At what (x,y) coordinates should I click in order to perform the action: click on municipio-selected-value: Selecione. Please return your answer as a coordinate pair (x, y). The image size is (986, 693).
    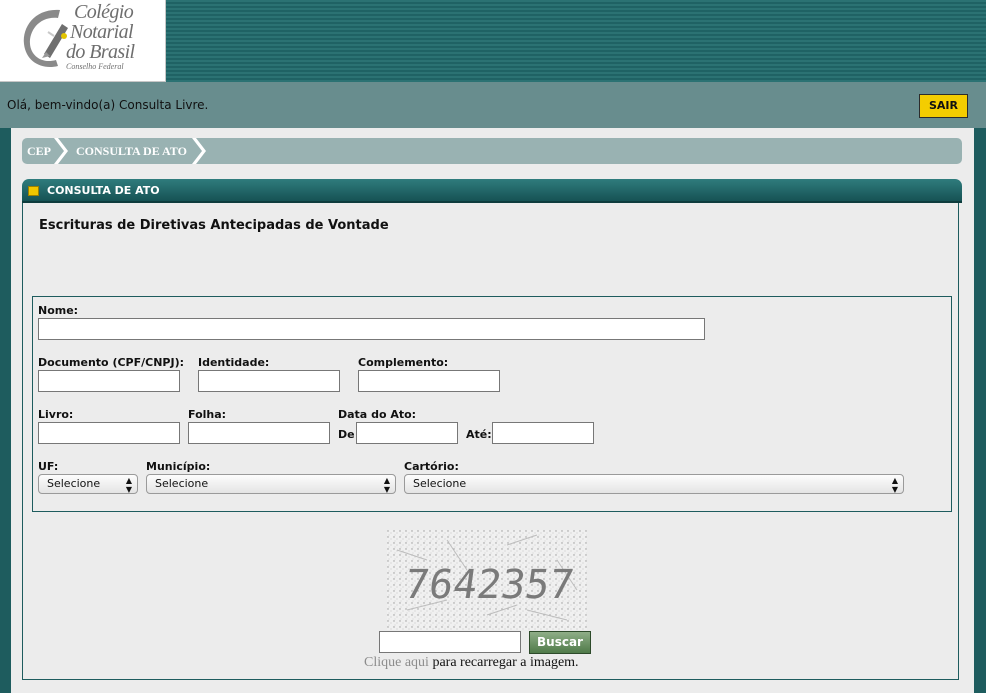
    Looking at the image, I should click on (182, 483).